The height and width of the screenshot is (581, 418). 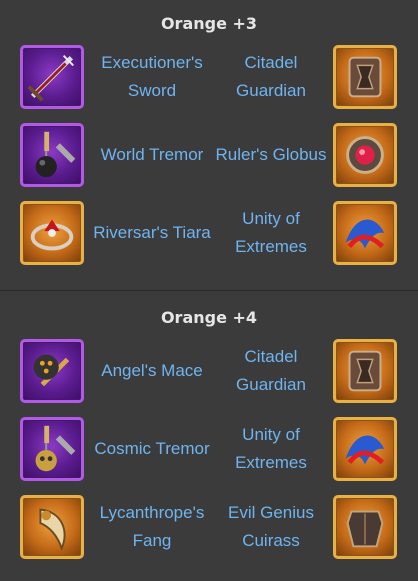 What do you see at coordinates (152, 371) in the screenshot?
I see `item-name: Angel's Mace` at bounding box center [152, 371].